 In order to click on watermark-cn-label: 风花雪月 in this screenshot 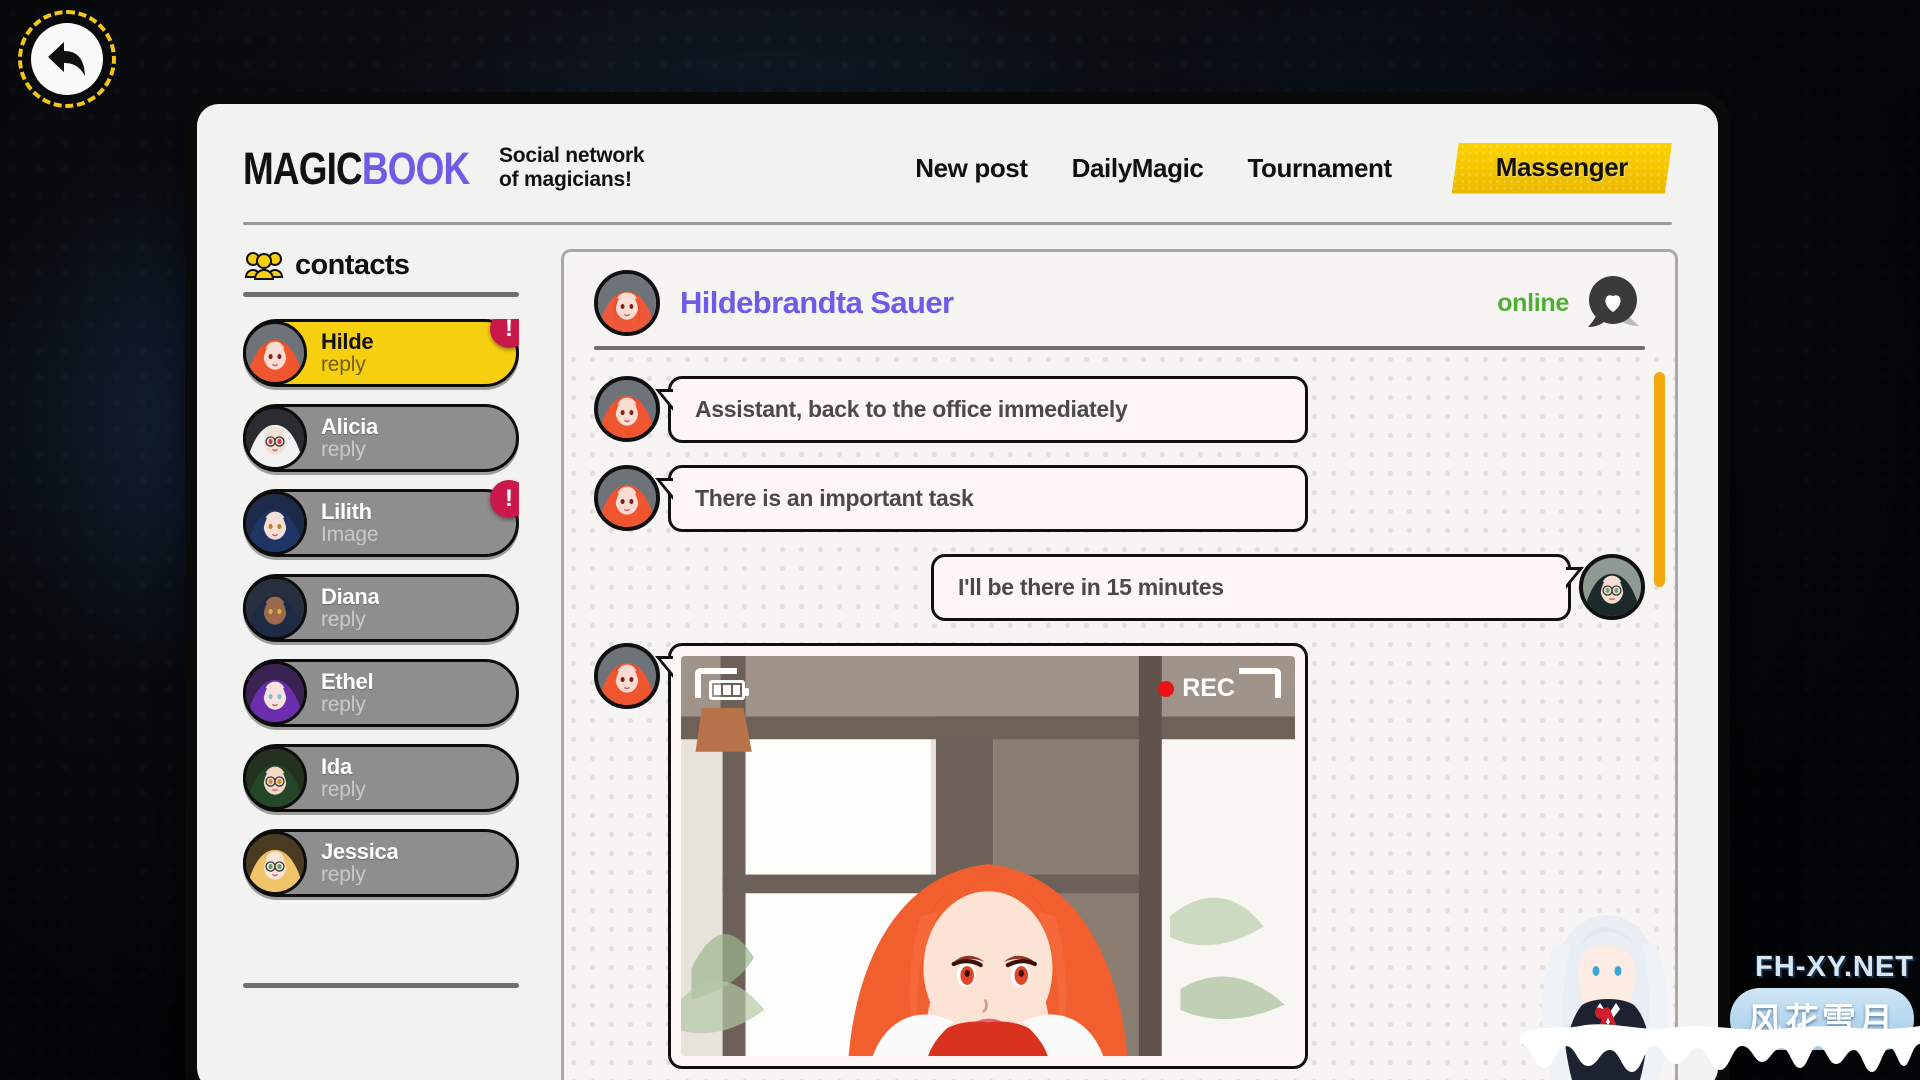, I will do `click(1822, 1019)`.